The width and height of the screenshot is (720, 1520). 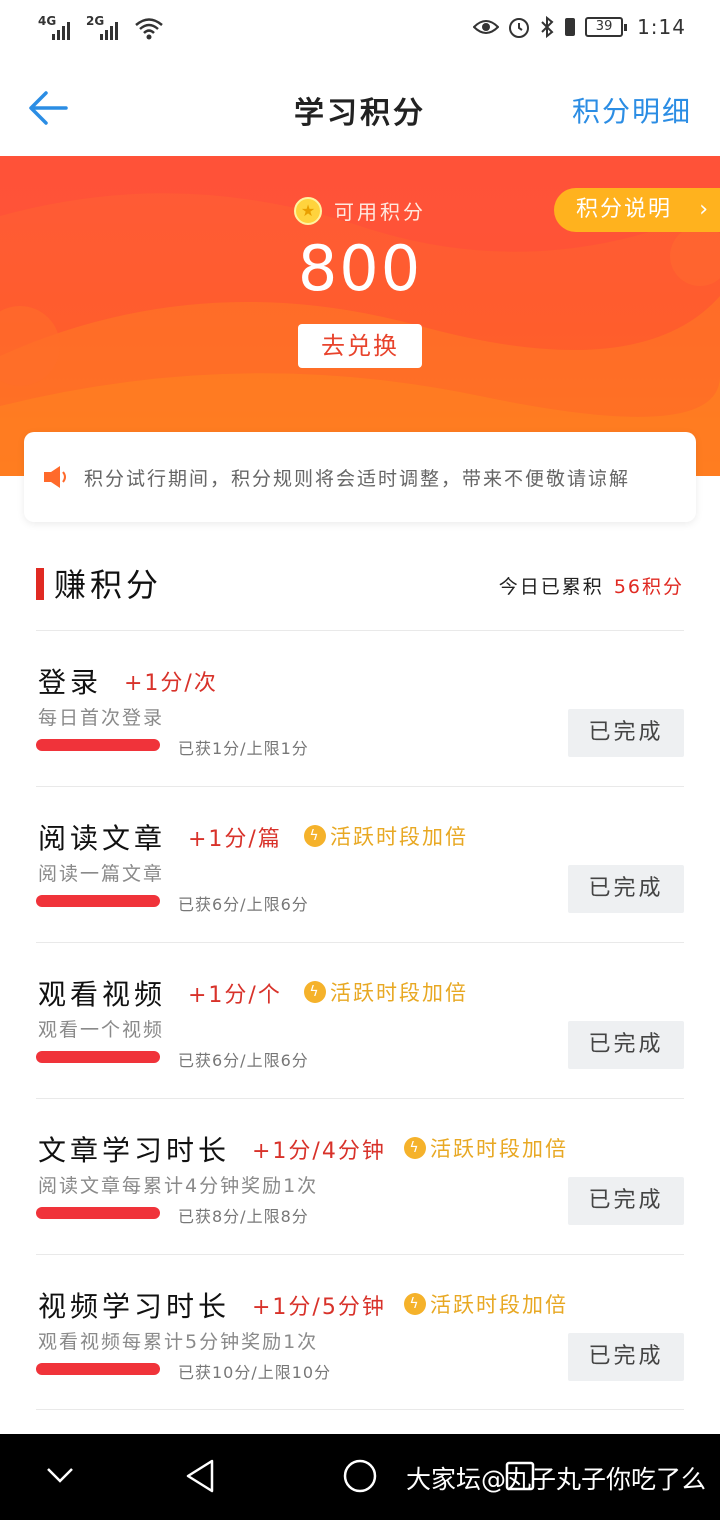 What do you see at coordinates (555, 1479) in the screenshot?
I see `watermark-text: 大家坛@丸子丸子你吃了么` at bounding box center [555, 1479].